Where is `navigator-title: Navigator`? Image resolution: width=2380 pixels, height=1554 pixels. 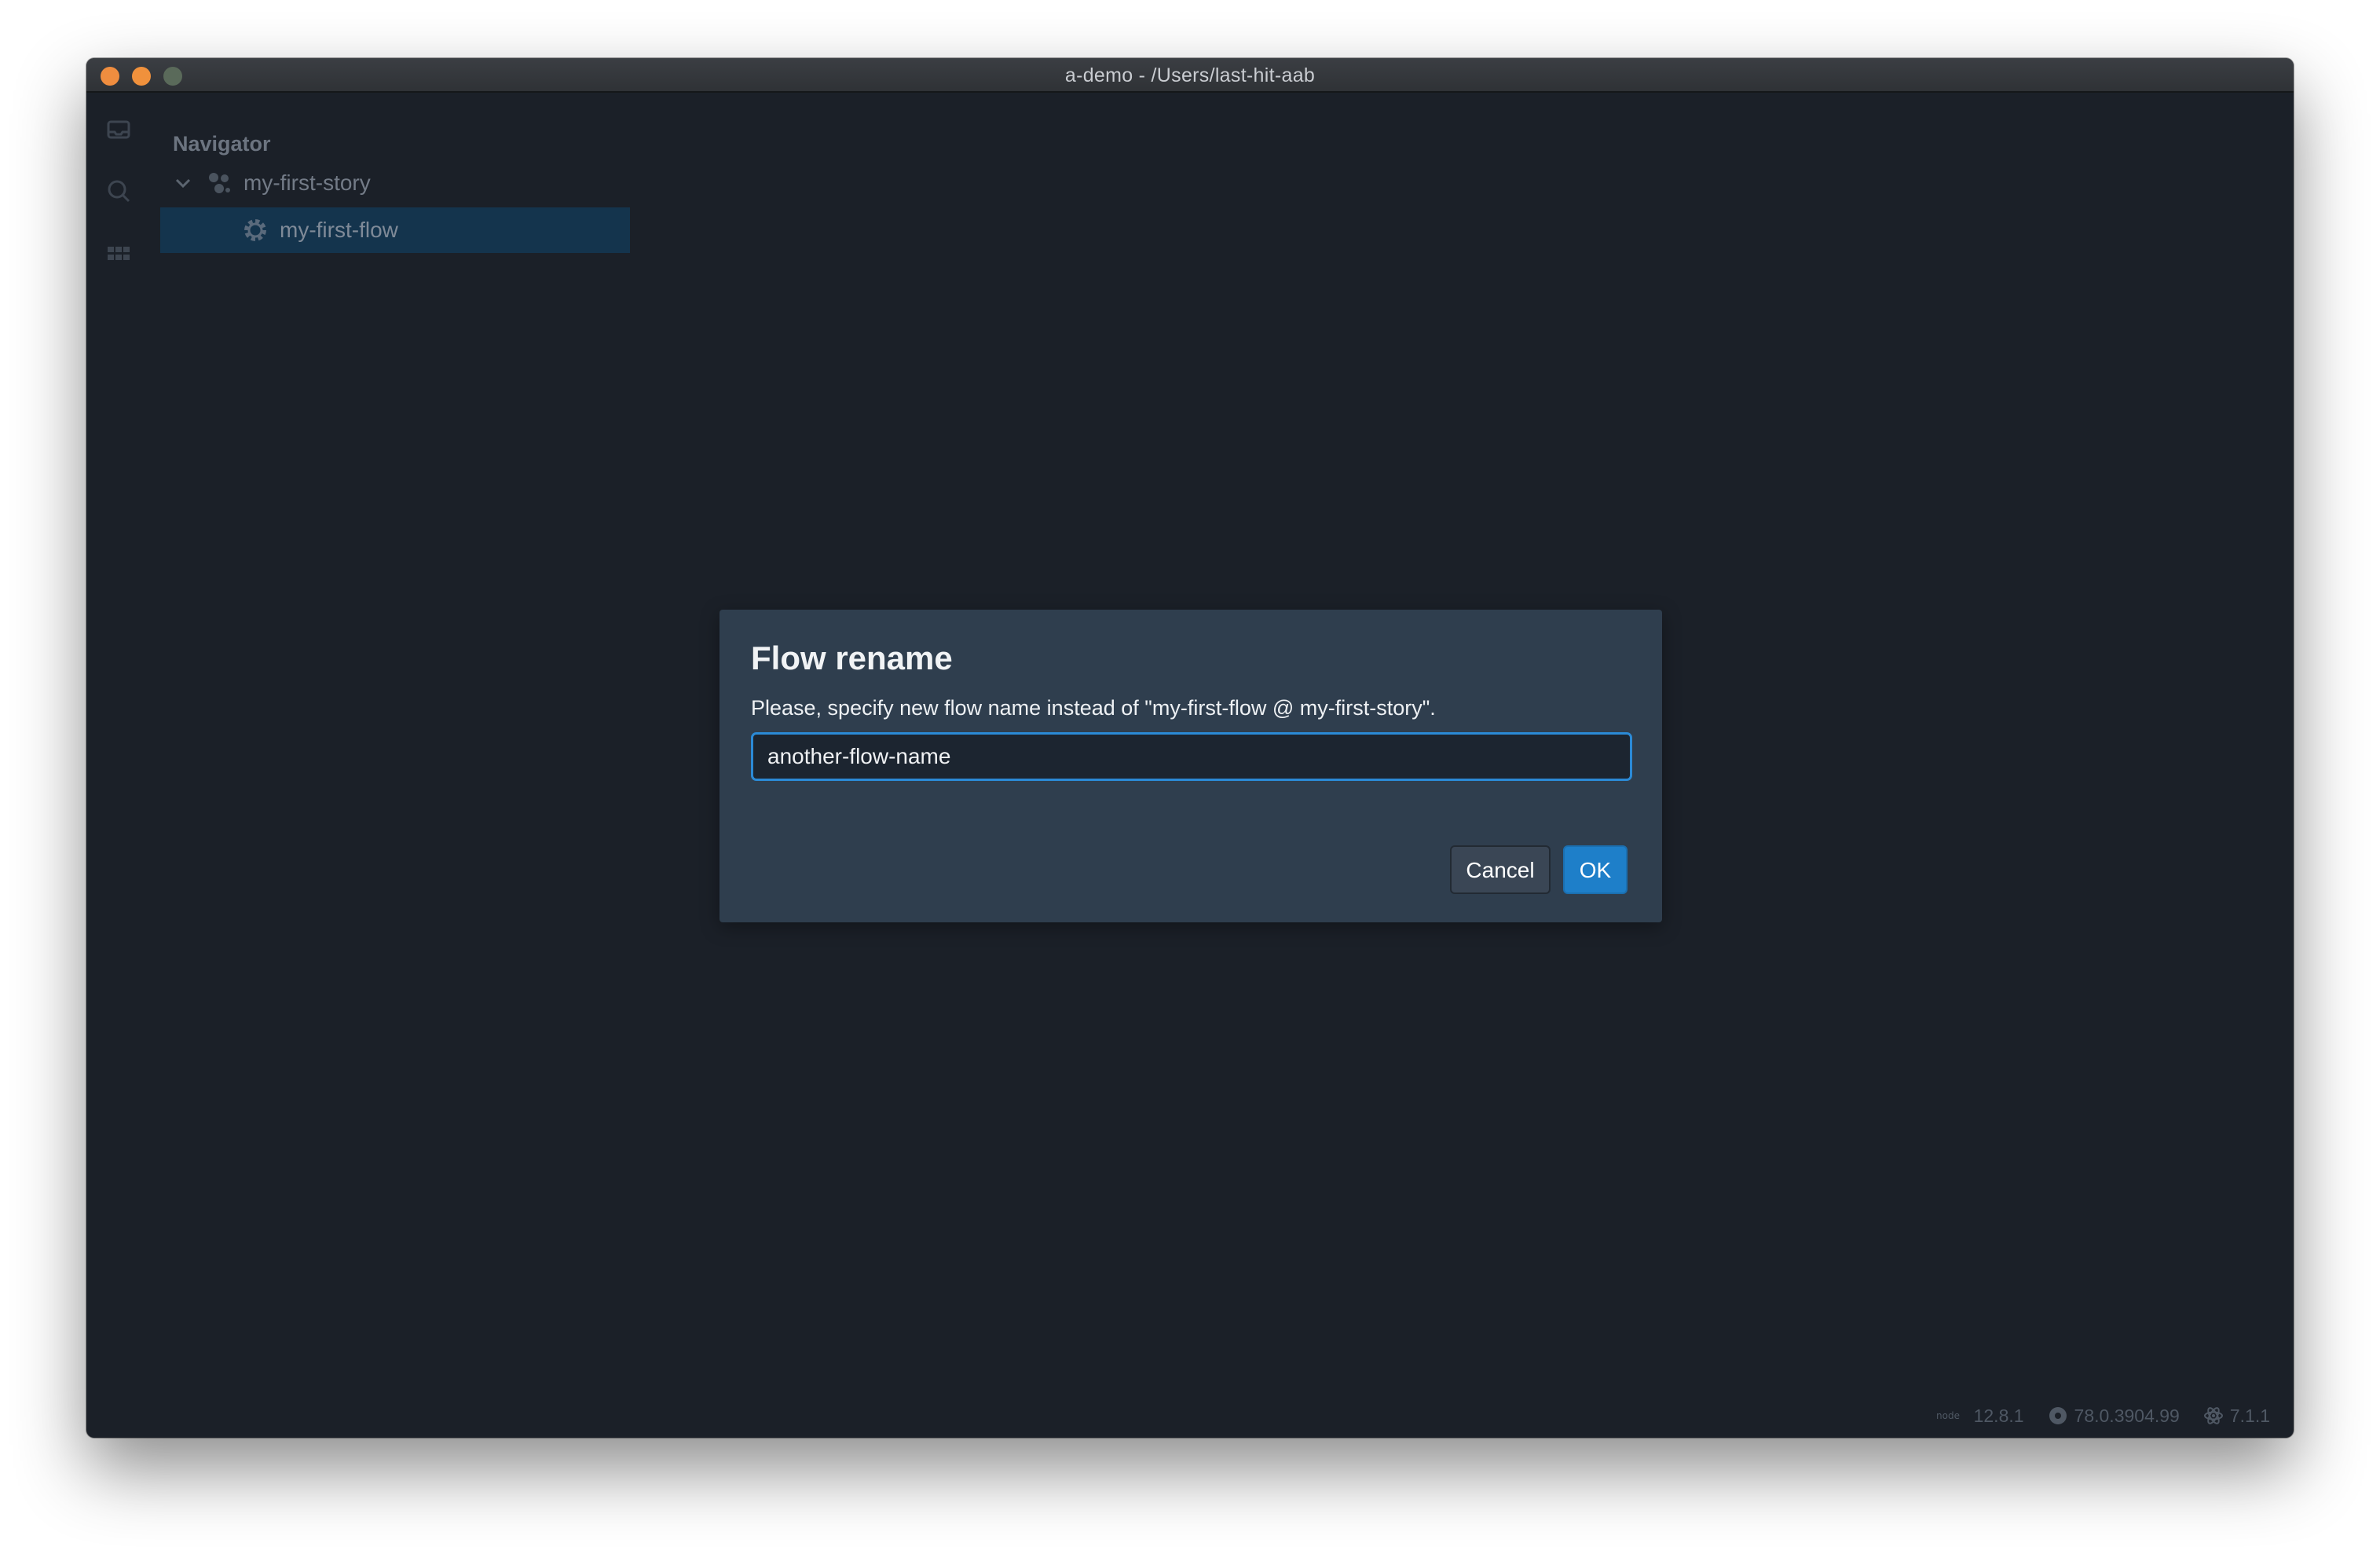 navigator-title: Navigator is located at coordinates (222, 144).